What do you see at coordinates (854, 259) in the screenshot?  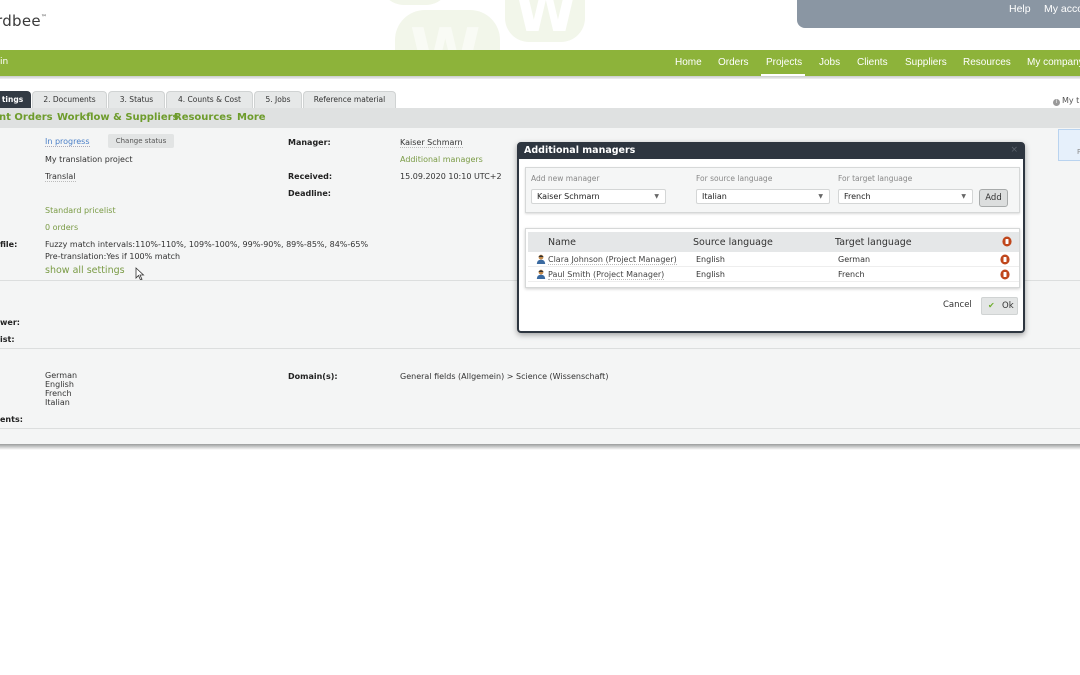 I see `manager-target-language: German` at bounding box center [854, 259].